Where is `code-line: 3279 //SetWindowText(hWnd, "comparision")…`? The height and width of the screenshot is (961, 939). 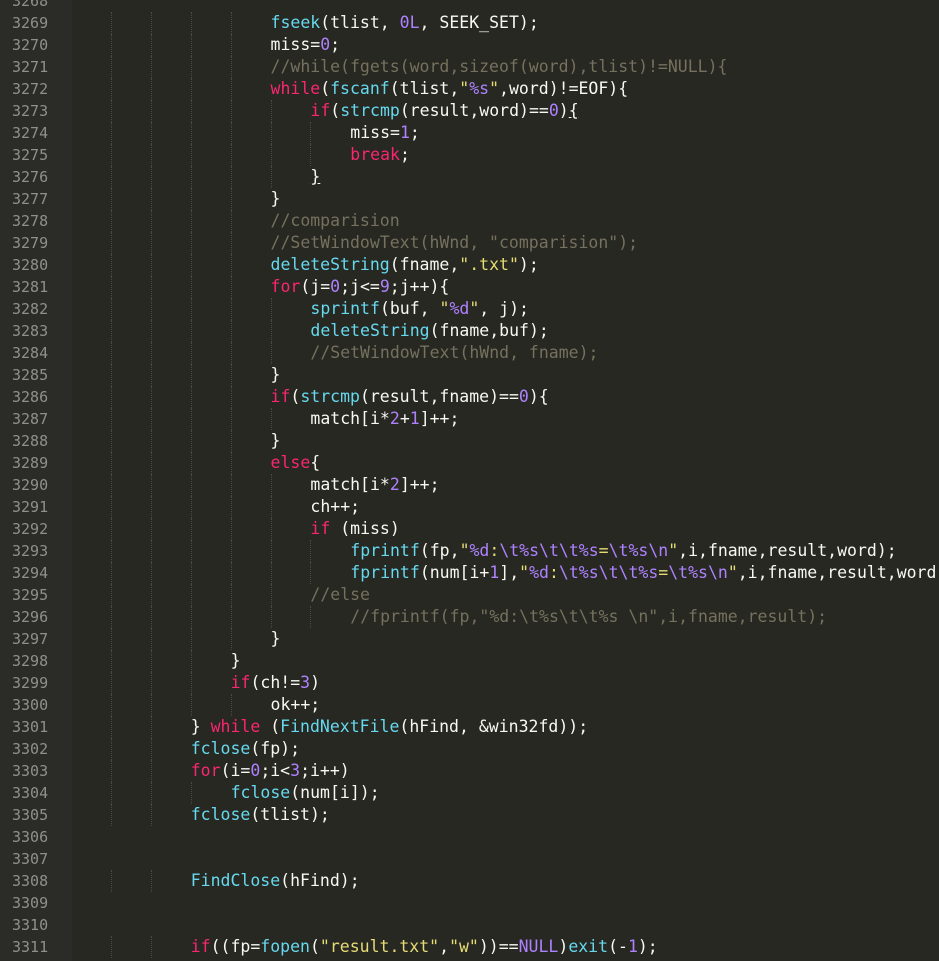 code-line: 3279 //SetWindowText(hWnd, "comparision")… is located at coordinates (469, 243).